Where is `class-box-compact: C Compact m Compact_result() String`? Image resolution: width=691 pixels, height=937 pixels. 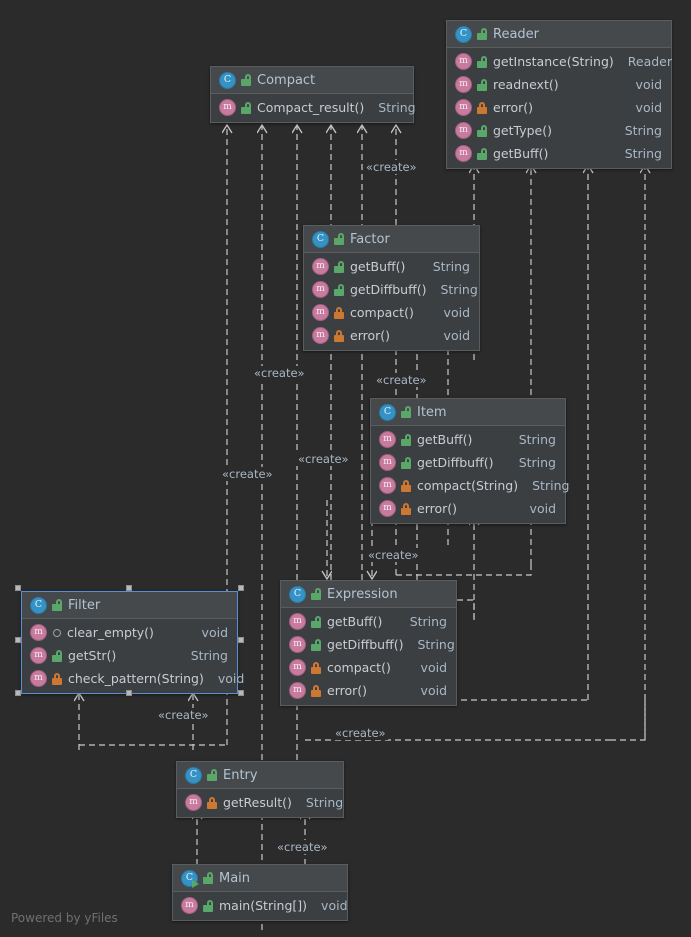 class-box-compact: C Compact m Compact_result() String is located at coordinates (313, 94).